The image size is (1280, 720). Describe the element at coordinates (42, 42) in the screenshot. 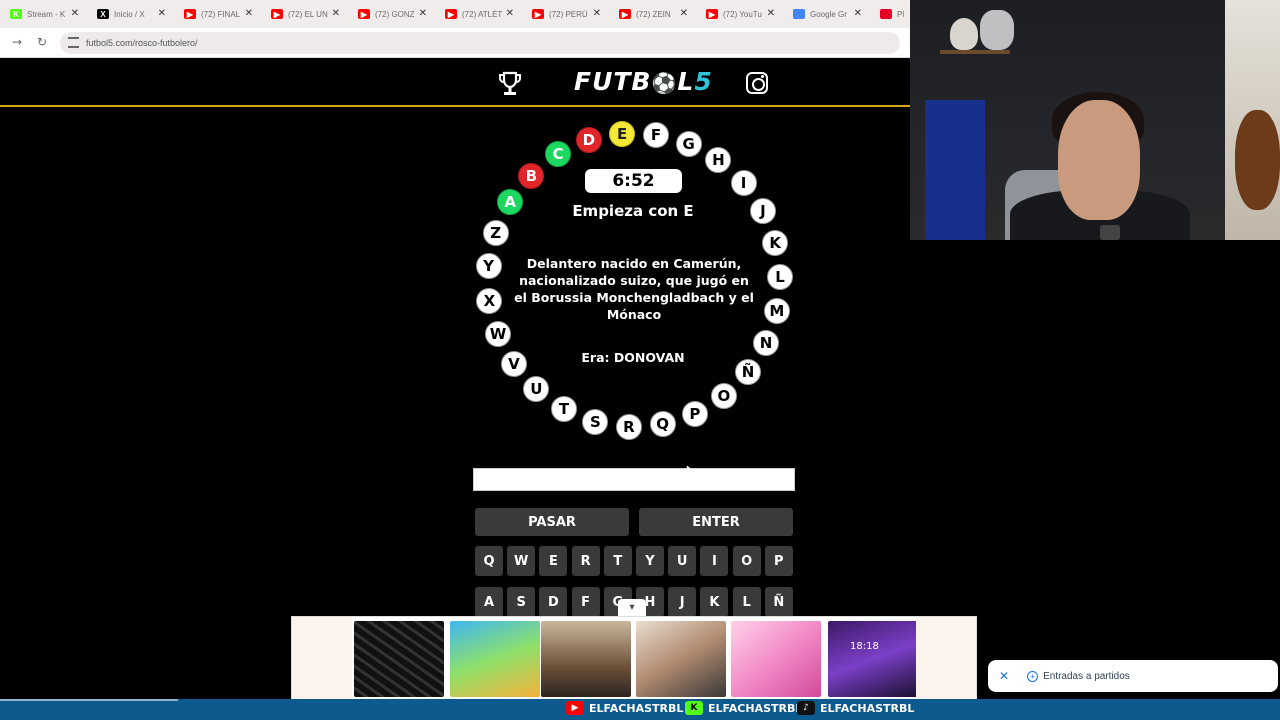

I see `reload-icon: ↻` at that location.